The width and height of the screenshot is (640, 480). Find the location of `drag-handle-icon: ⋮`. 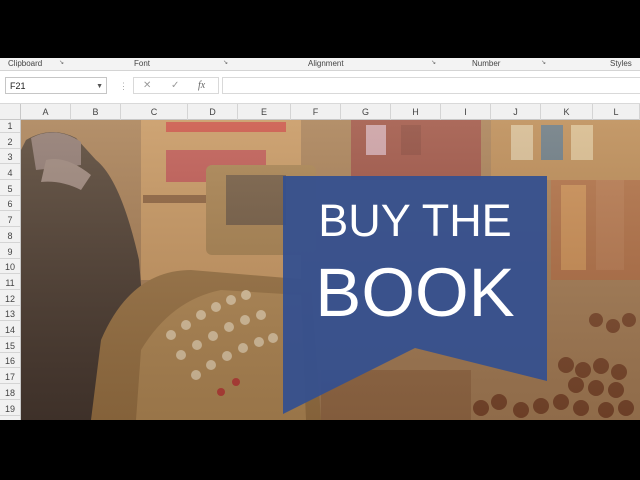

drag-handle-icon: ⋮ is located at coordinates (123, 86).